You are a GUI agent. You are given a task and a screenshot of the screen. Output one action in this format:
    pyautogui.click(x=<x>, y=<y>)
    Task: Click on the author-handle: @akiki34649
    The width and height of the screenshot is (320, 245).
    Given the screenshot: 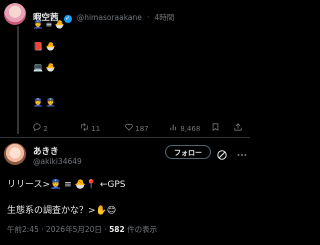 What is the action you would take?
    pyautogui.click(x=57, y=161)
    